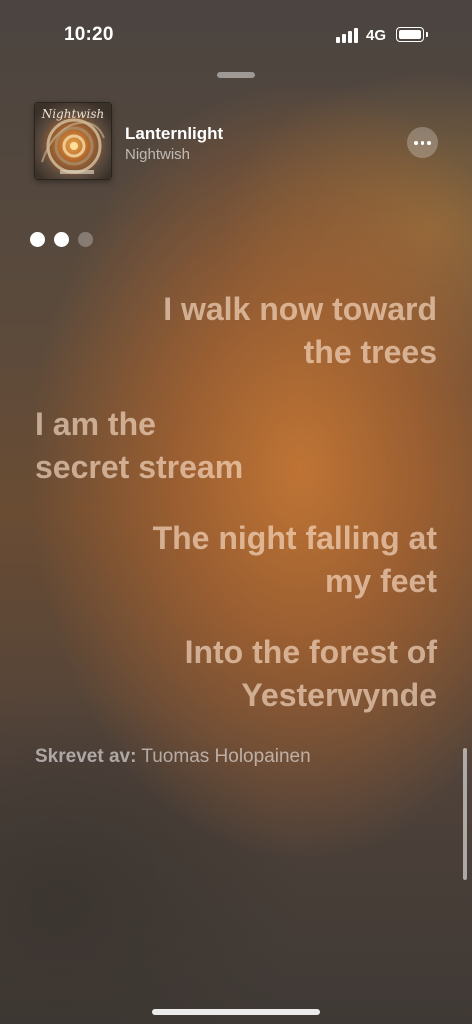  Describe the element at coordinates (310, 652) in the screenshot. I see `lyric-text: Into the forest of` at that location.